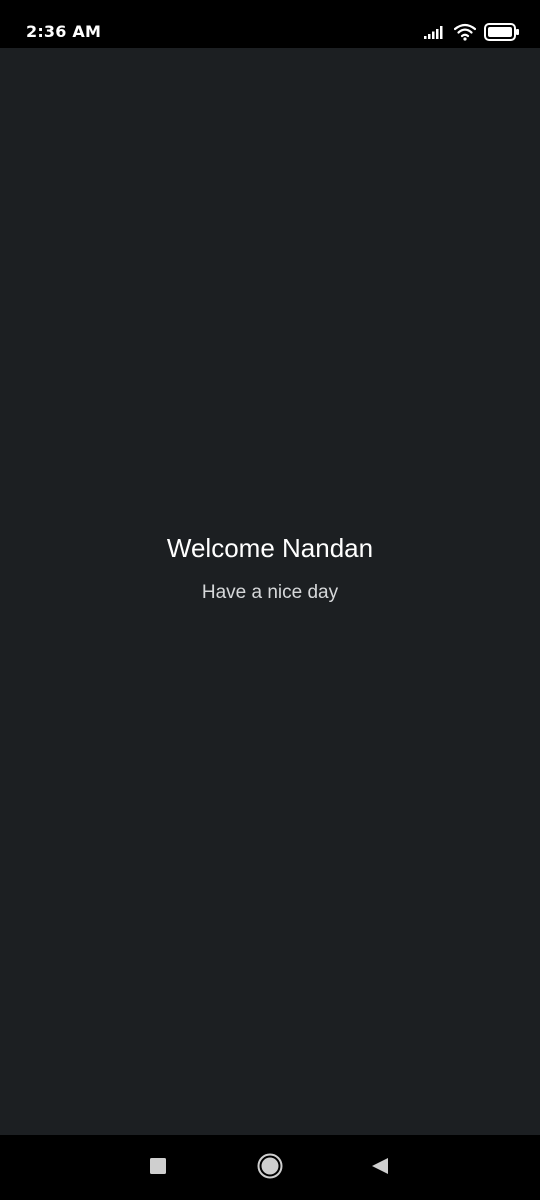  I want to click on recents-button, so click(158, 1168).